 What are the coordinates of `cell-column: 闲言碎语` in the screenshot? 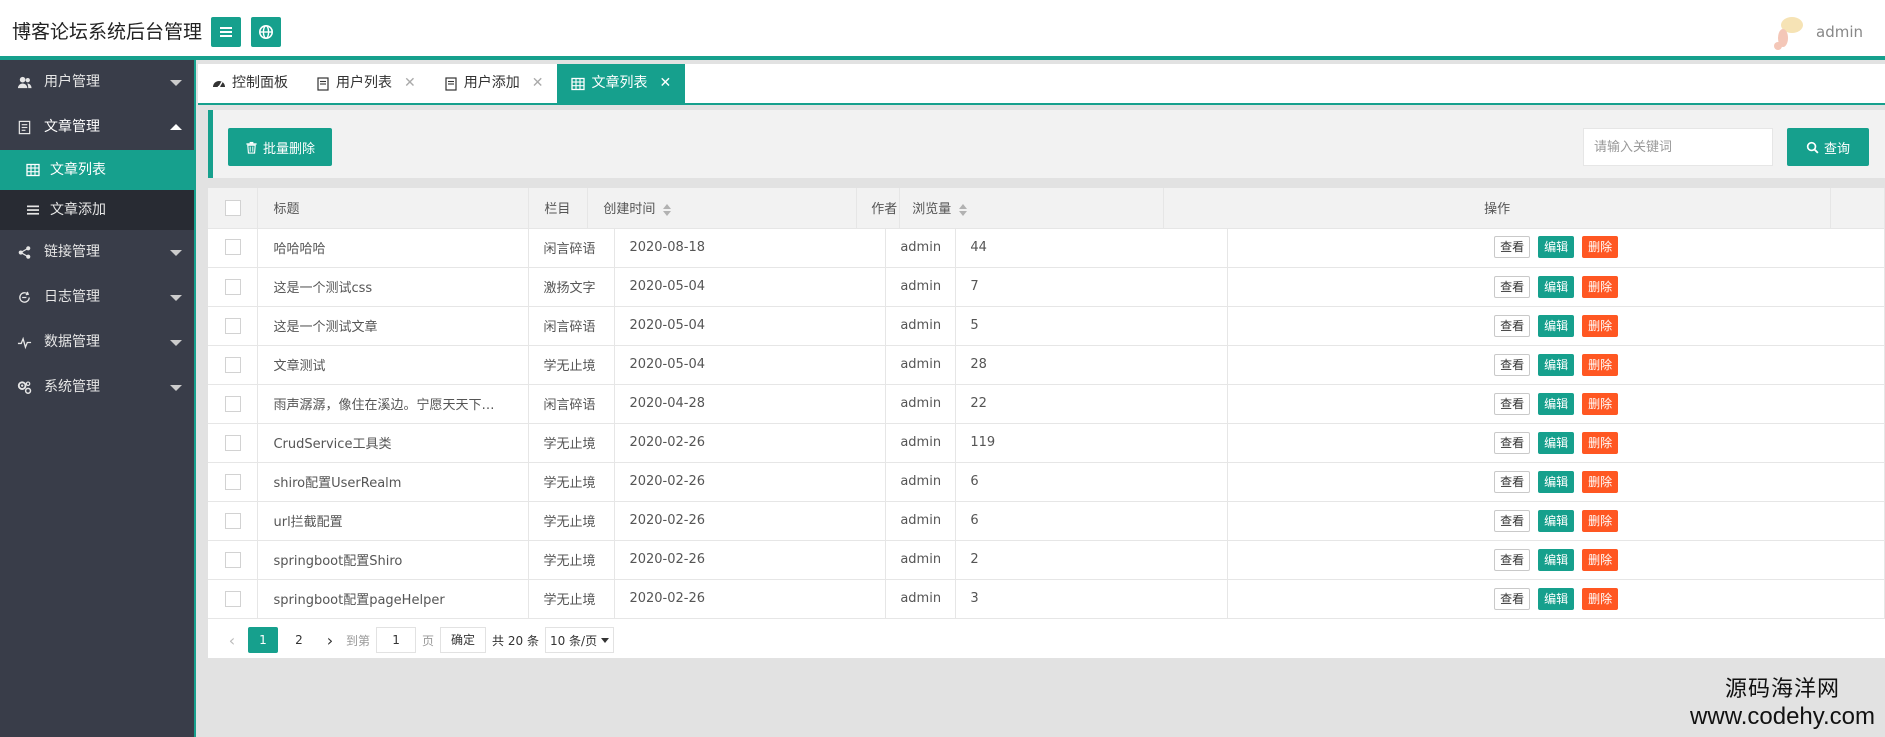 It's located at (572, 248).